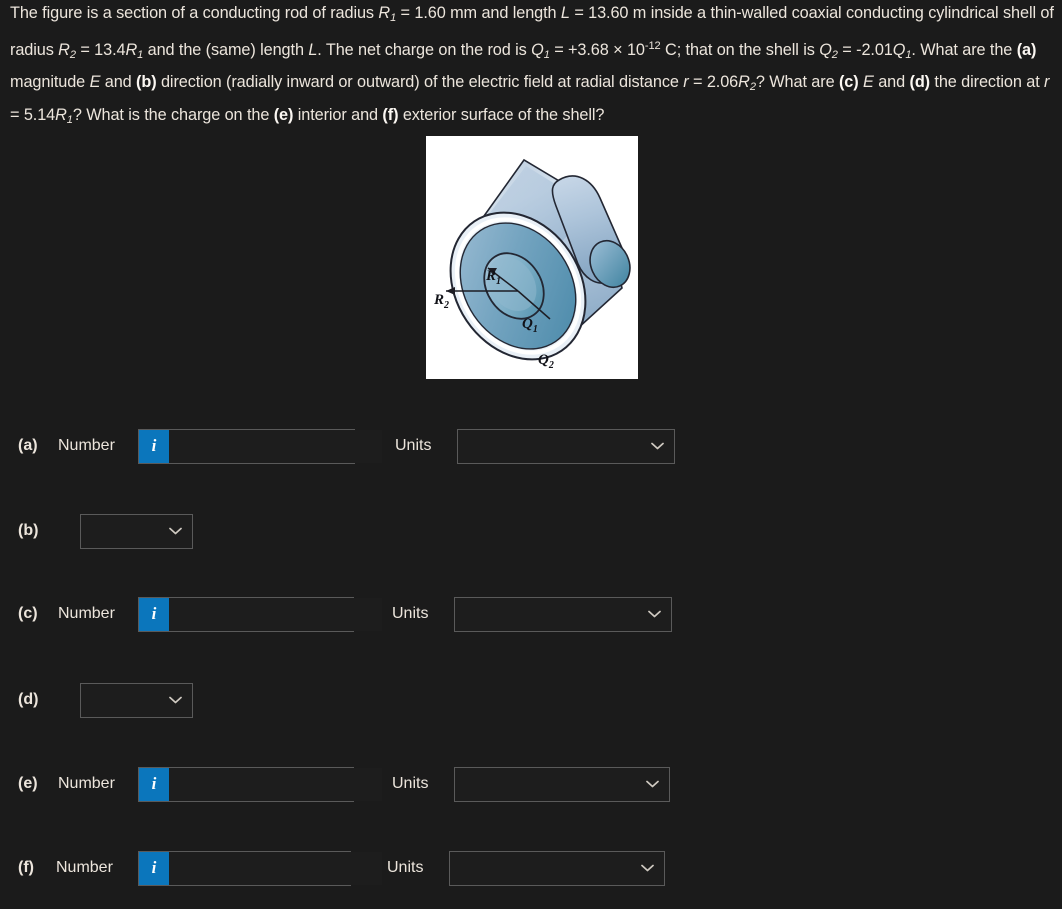  I want to click on problem-text-segment: -2.01, so click(874, 49).